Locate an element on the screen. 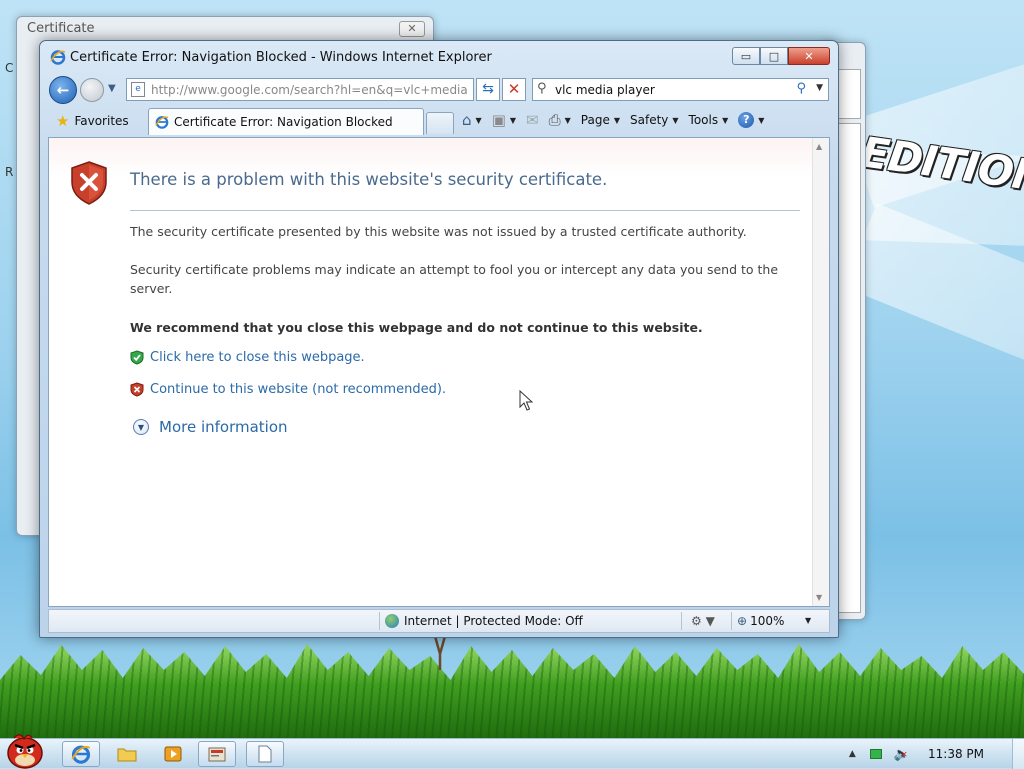 The image size is (1024, 769). page-icon: e is located at coordinates (138, 89).